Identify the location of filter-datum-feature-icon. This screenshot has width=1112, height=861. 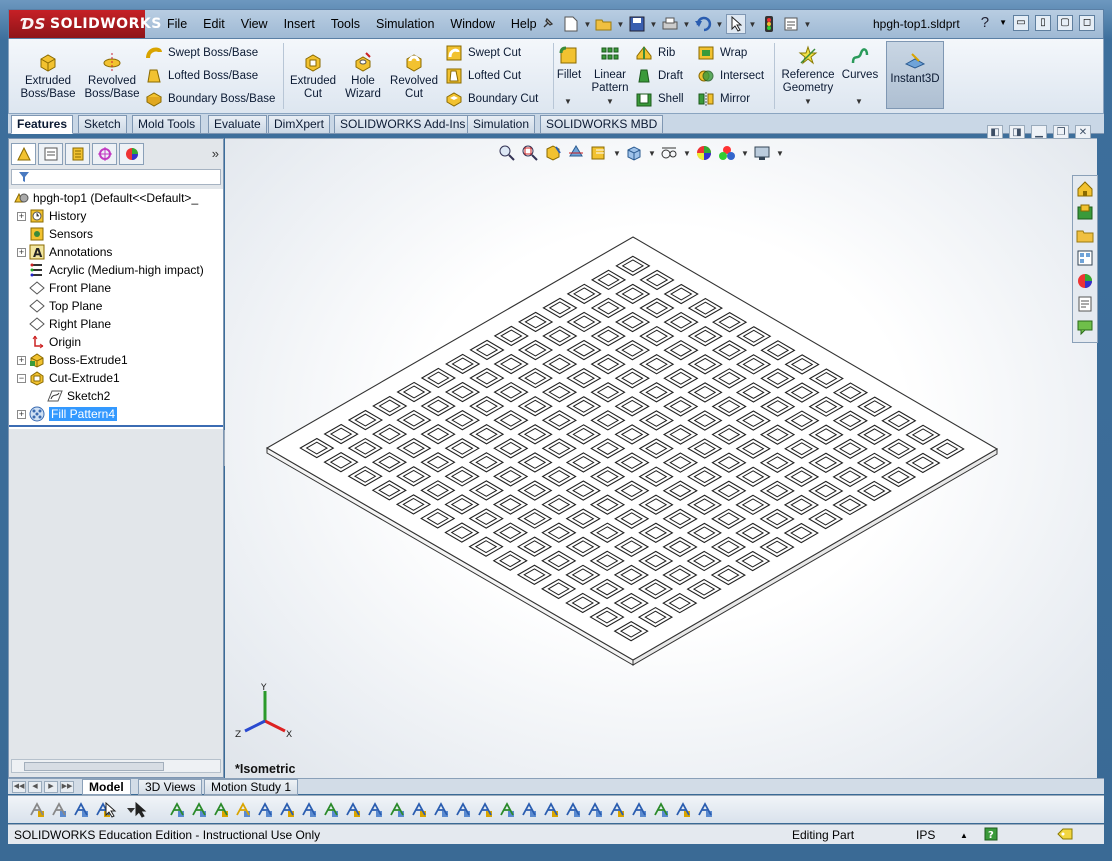
(529, 810).